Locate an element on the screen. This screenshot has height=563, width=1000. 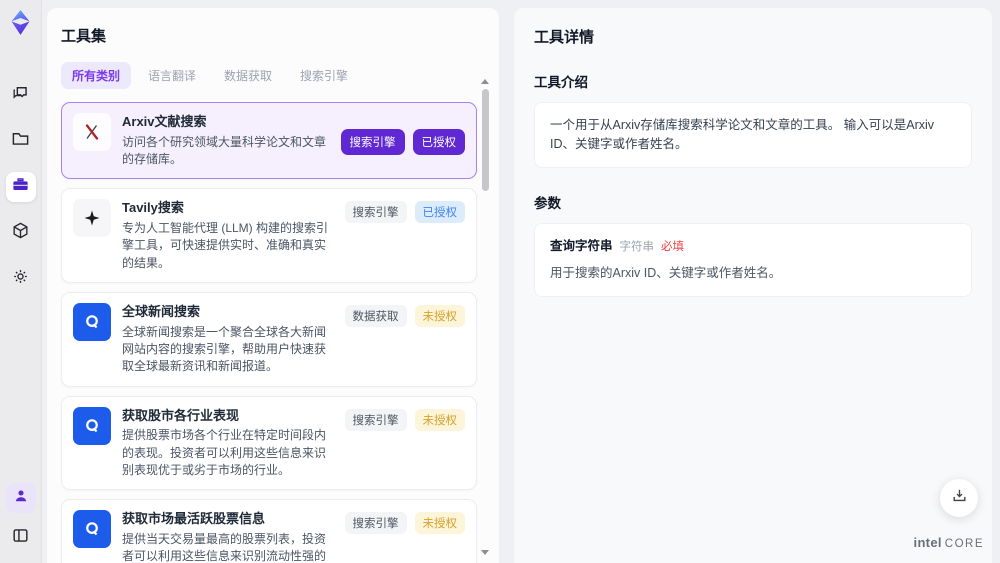
panel-toggle-icon is located at coordinates (20, 538).